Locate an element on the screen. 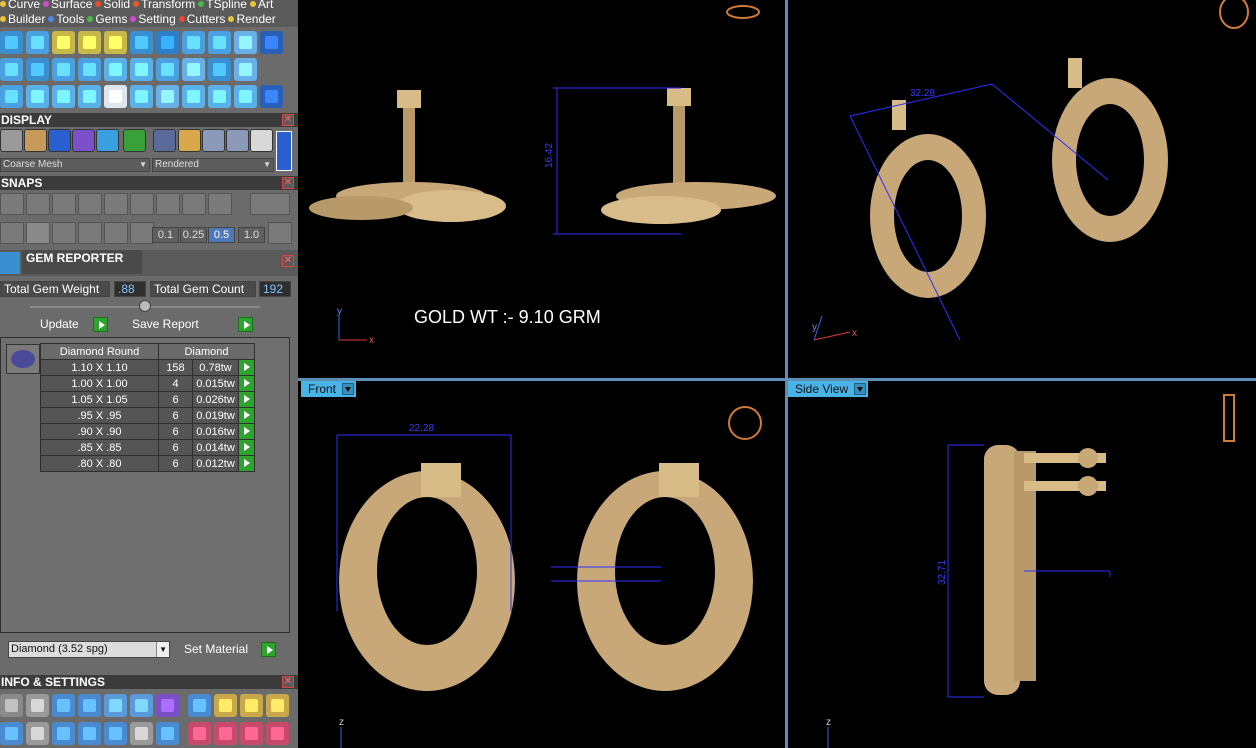 Image resolution: width=1256 pixels, height=748 pixels. gem-slider-handle is located at coordinates (145, 306).